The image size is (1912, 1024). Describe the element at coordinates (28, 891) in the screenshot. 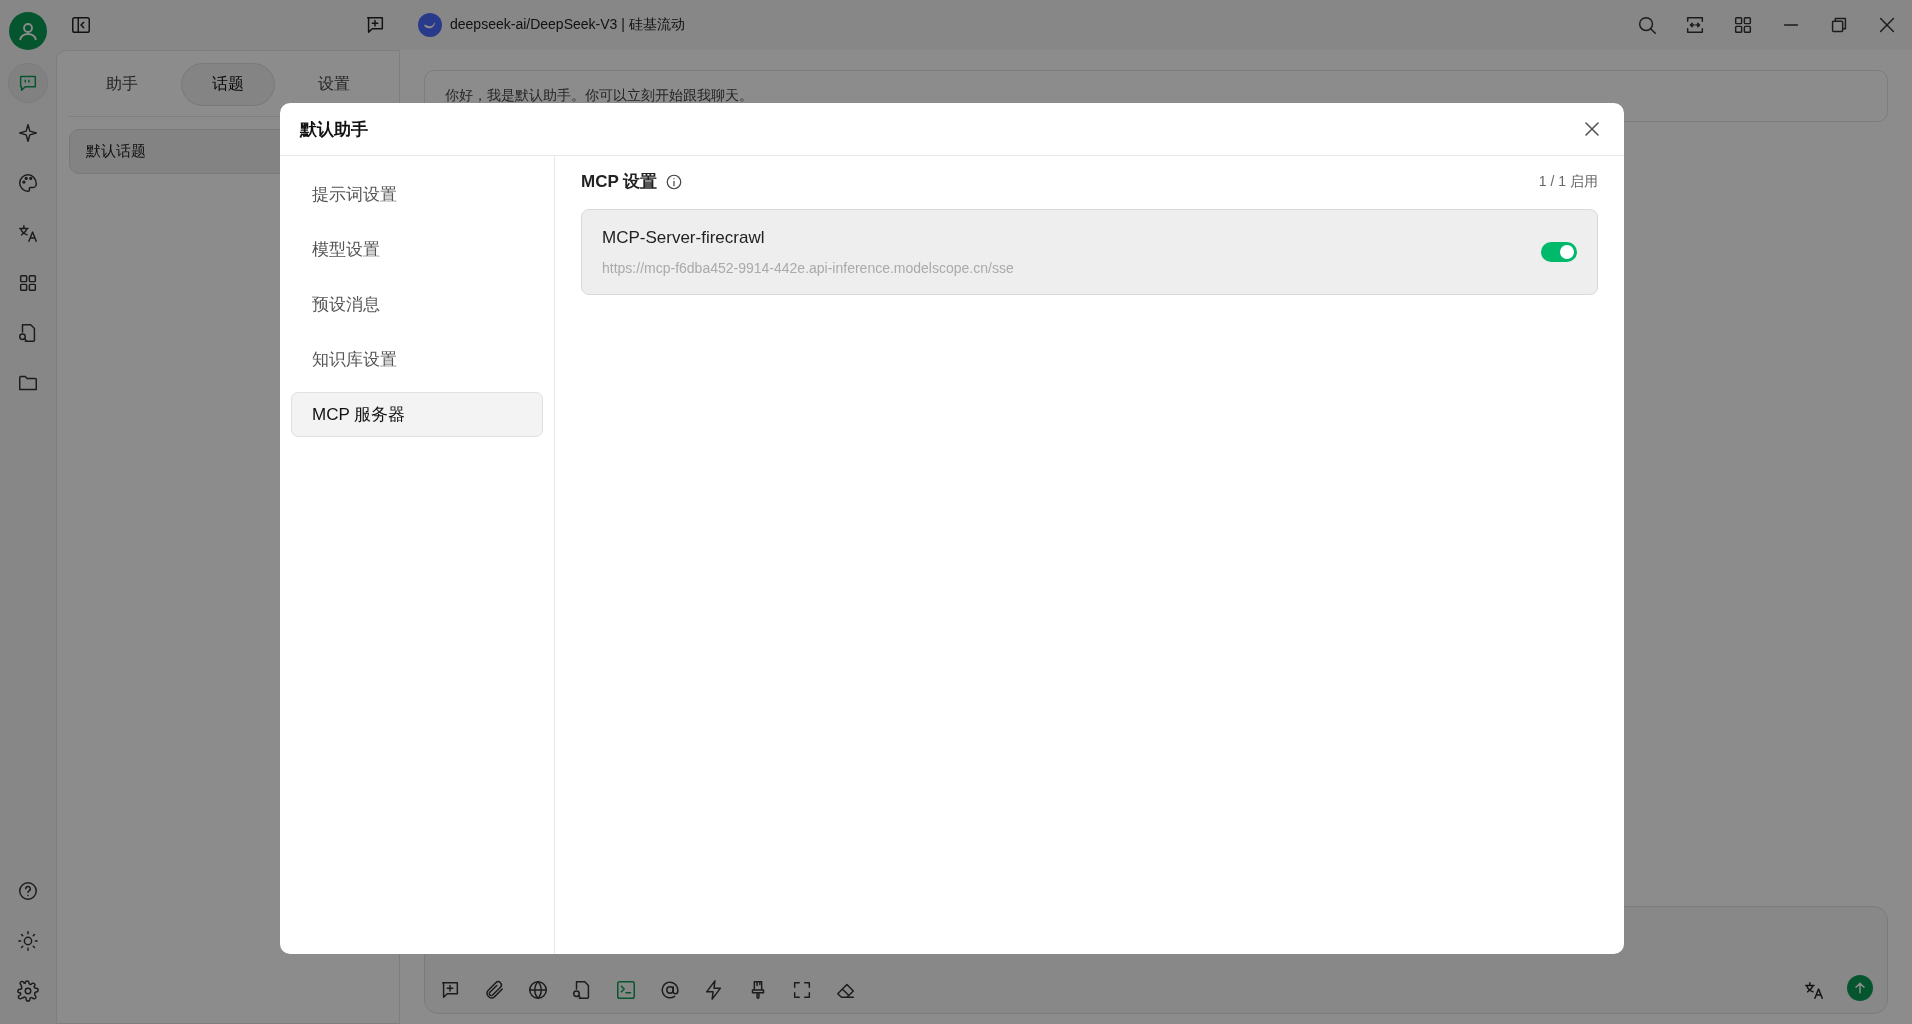

I see `help-icon` at that location.